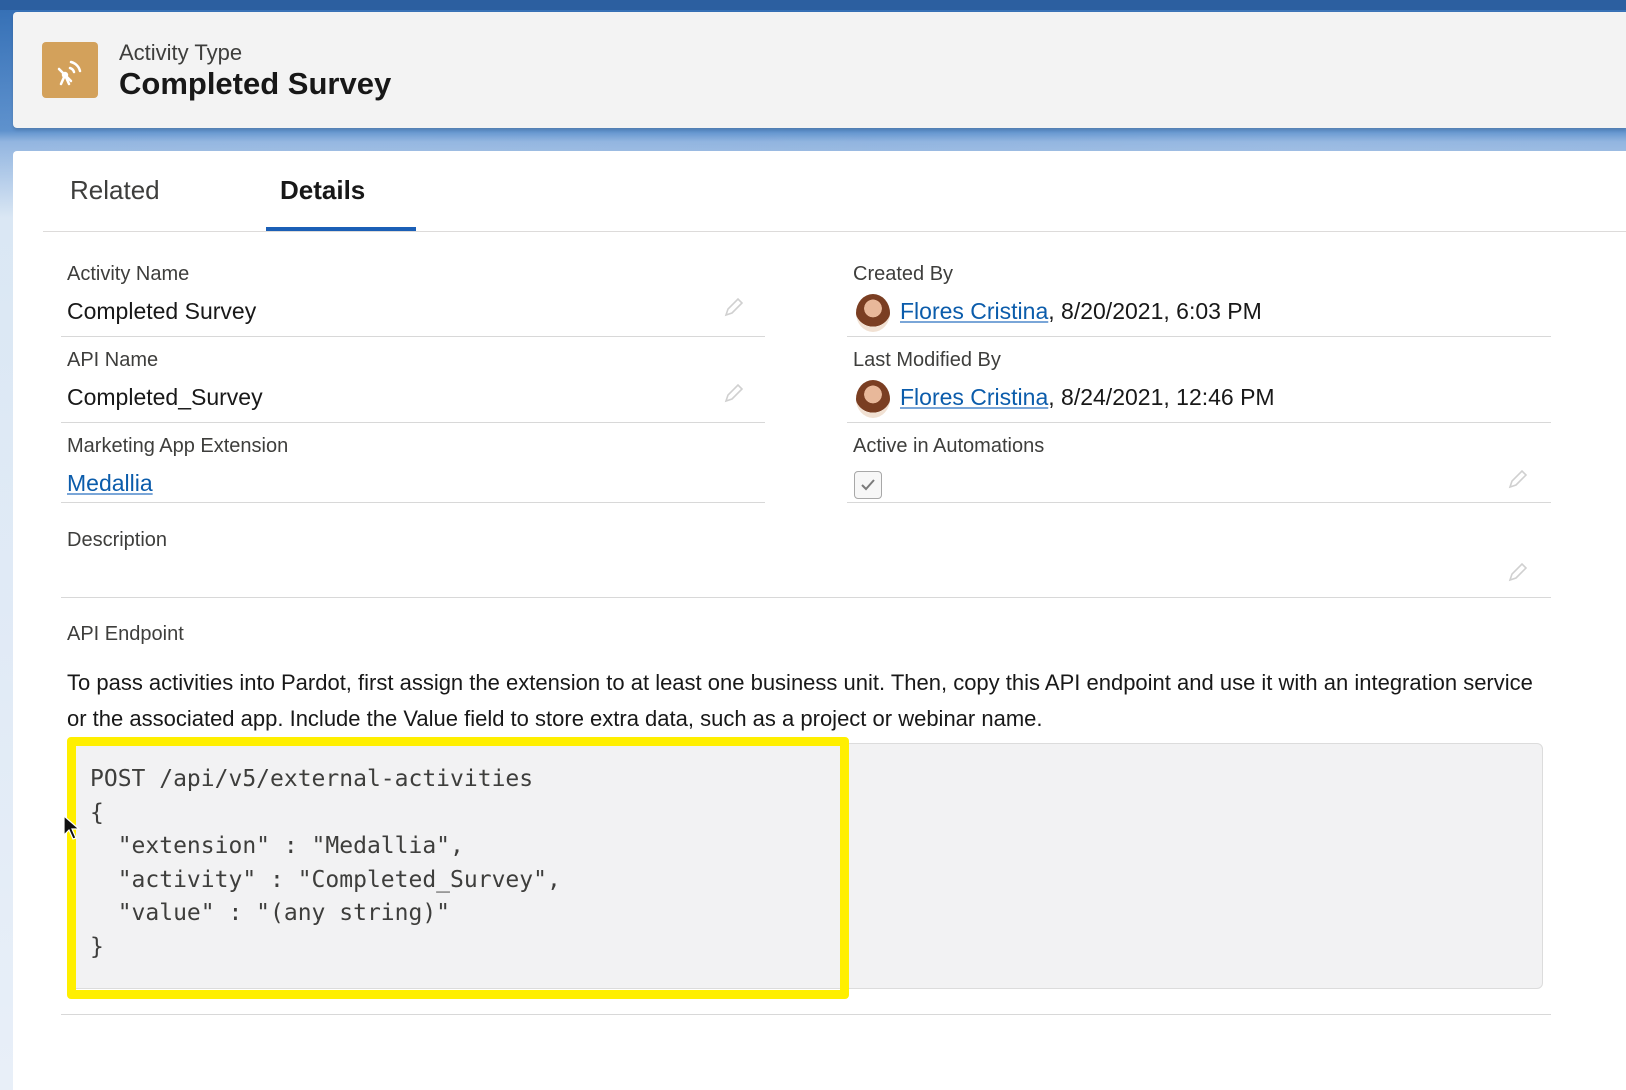 The height and width of the screenshot is (1090, 1626). I want to click on active-in-automations-checkbox, so click(868, 485).